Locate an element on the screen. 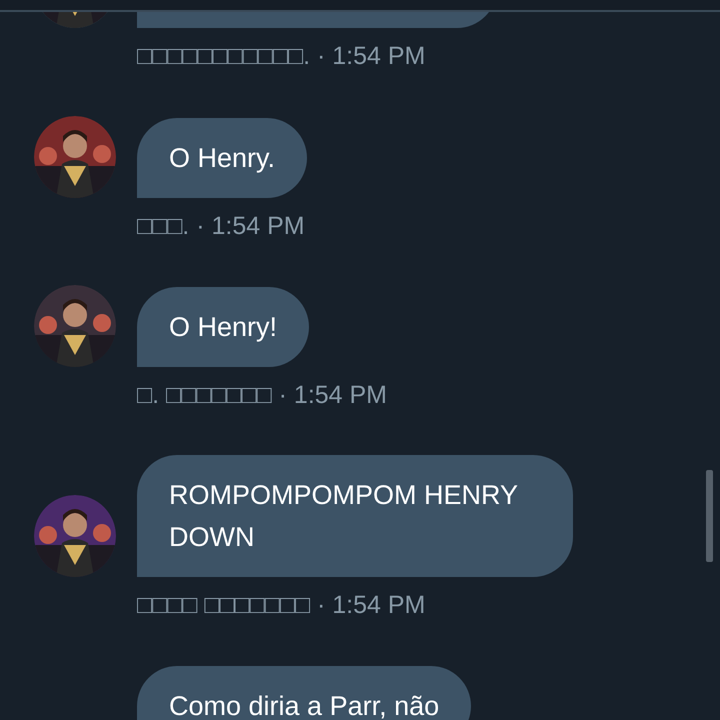 This screenshot has width=720, height=720. message-bubble: O Henry! is located at coordinates (223, 327).